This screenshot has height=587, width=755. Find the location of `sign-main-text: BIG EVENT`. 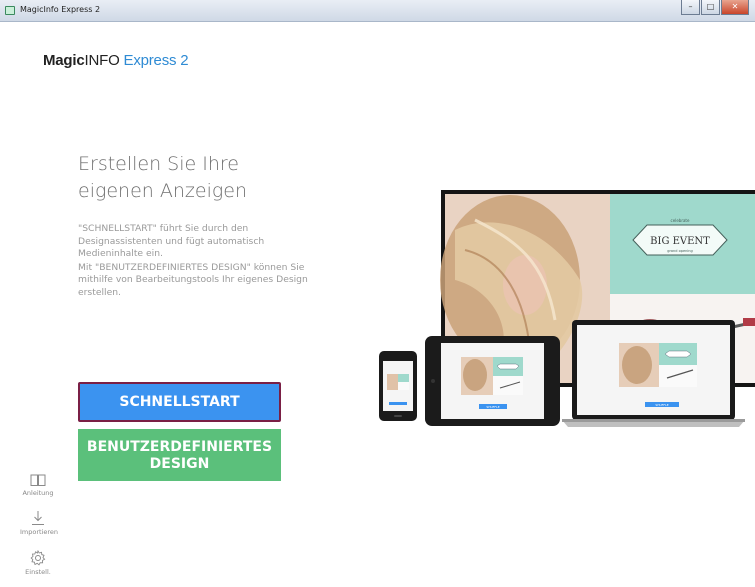

sign-main-text: BIG EVENT is located at coordinates (680, 241).